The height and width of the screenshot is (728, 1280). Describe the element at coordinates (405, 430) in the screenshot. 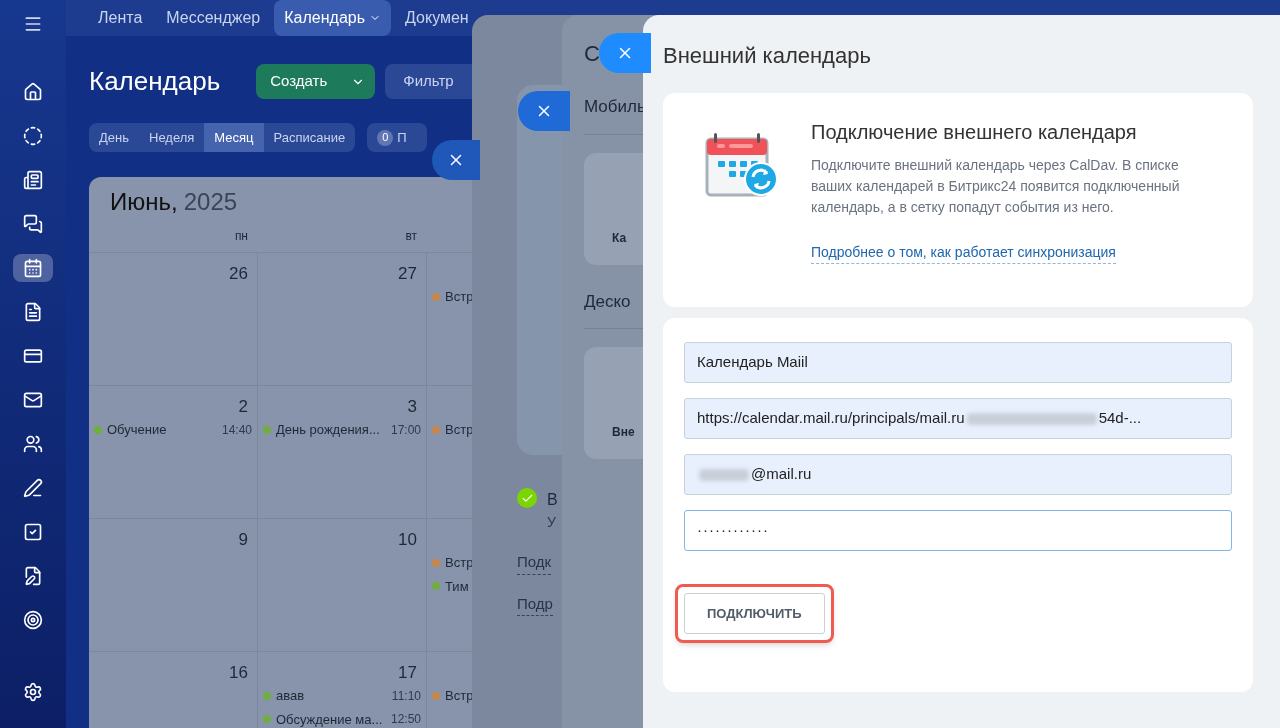

I see `event-time: 17:00` at that location.